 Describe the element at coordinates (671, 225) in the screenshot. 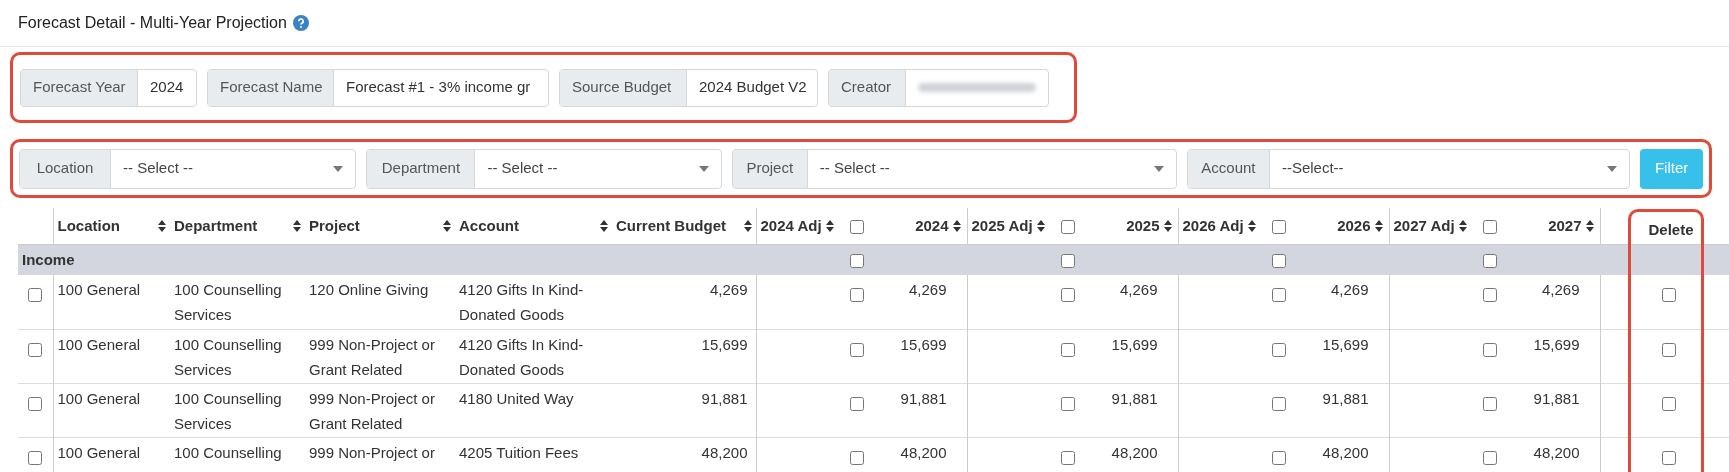

I see `column-header: Current Budget` at that location.